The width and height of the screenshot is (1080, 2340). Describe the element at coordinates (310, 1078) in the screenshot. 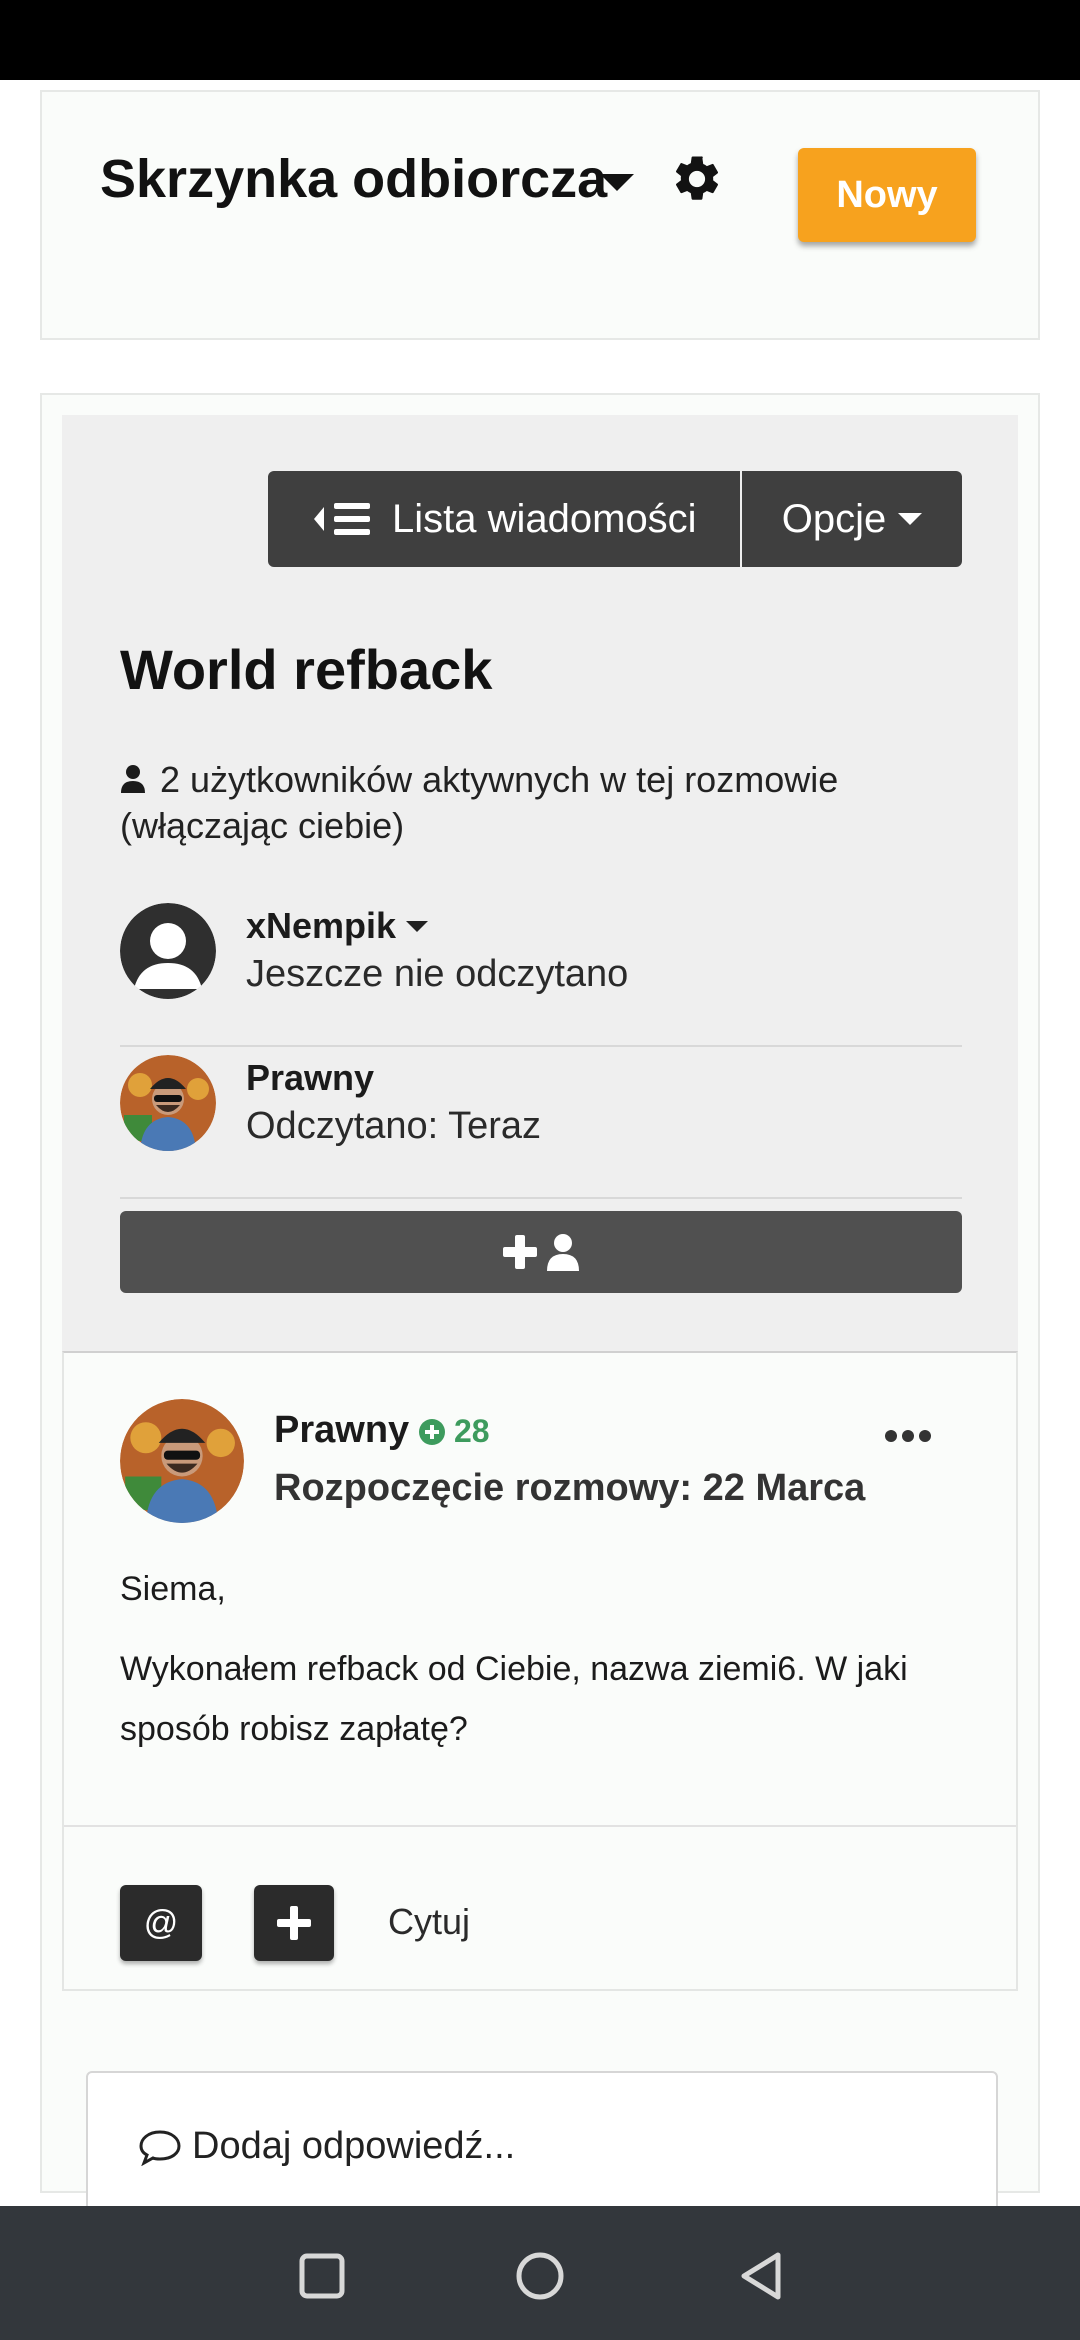

I see `participant-name: Prawny` at that location.